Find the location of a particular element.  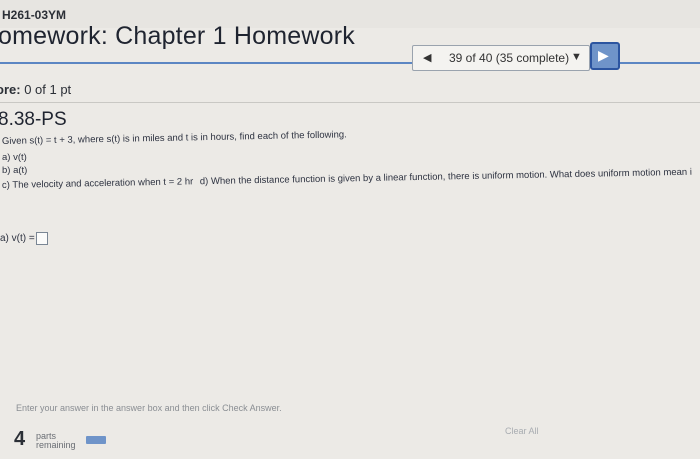

next-question-button: ▶ is located at coordinates (605, 56).